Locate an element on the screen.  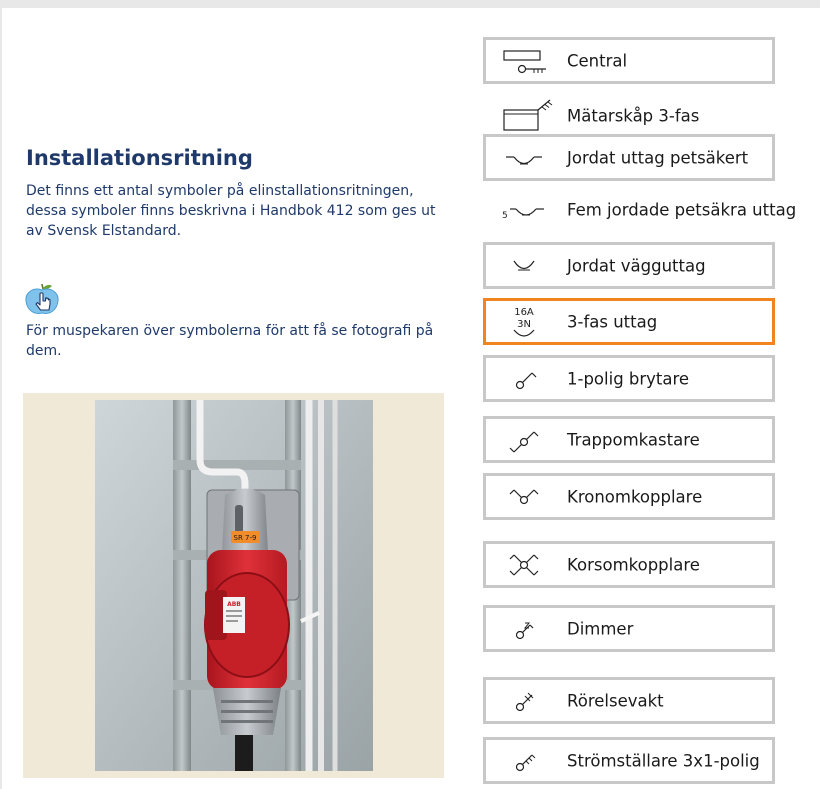
outlet-count-text: 5 is located at coordinates (505, 216).